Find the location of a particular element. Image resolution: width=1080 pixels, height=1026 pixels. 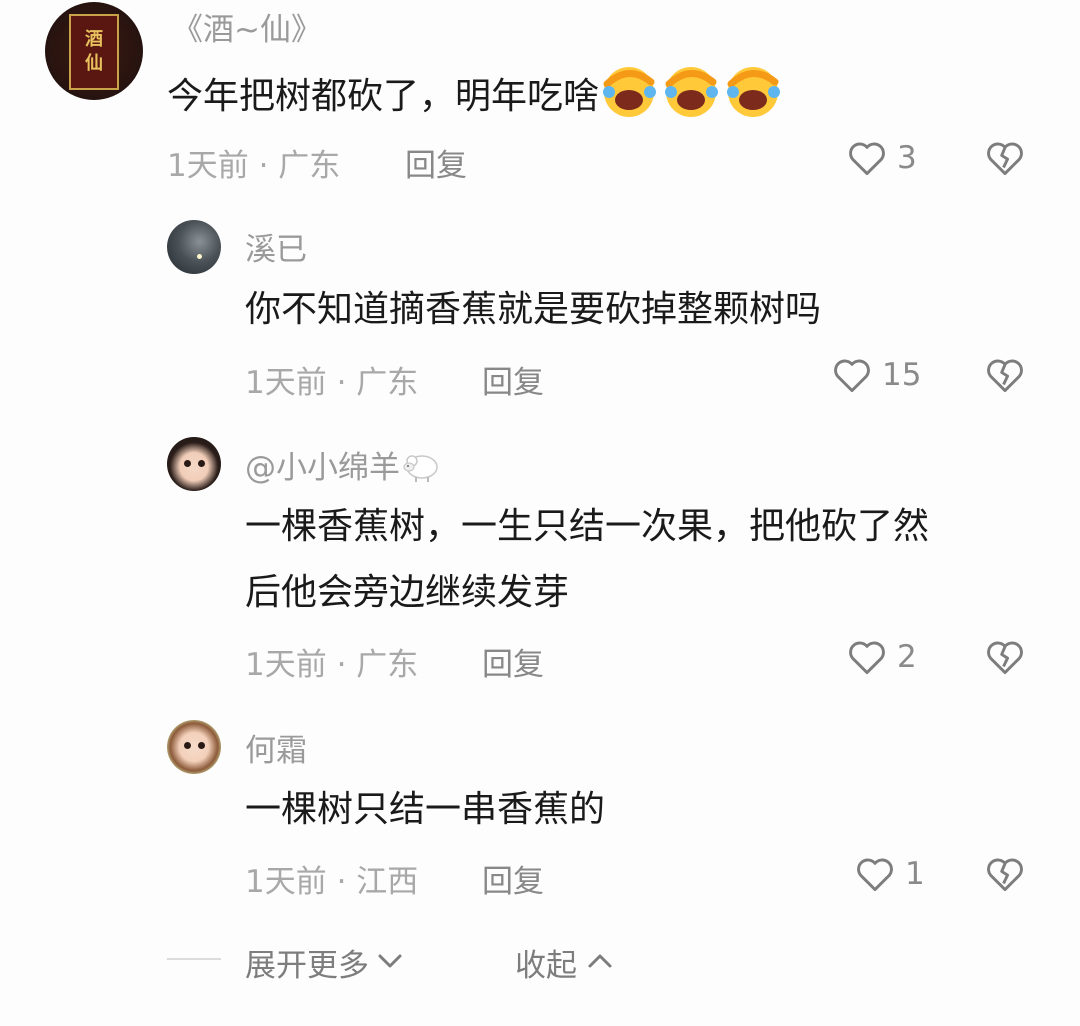

like-button: 2 is located at coordinates (881, 657).